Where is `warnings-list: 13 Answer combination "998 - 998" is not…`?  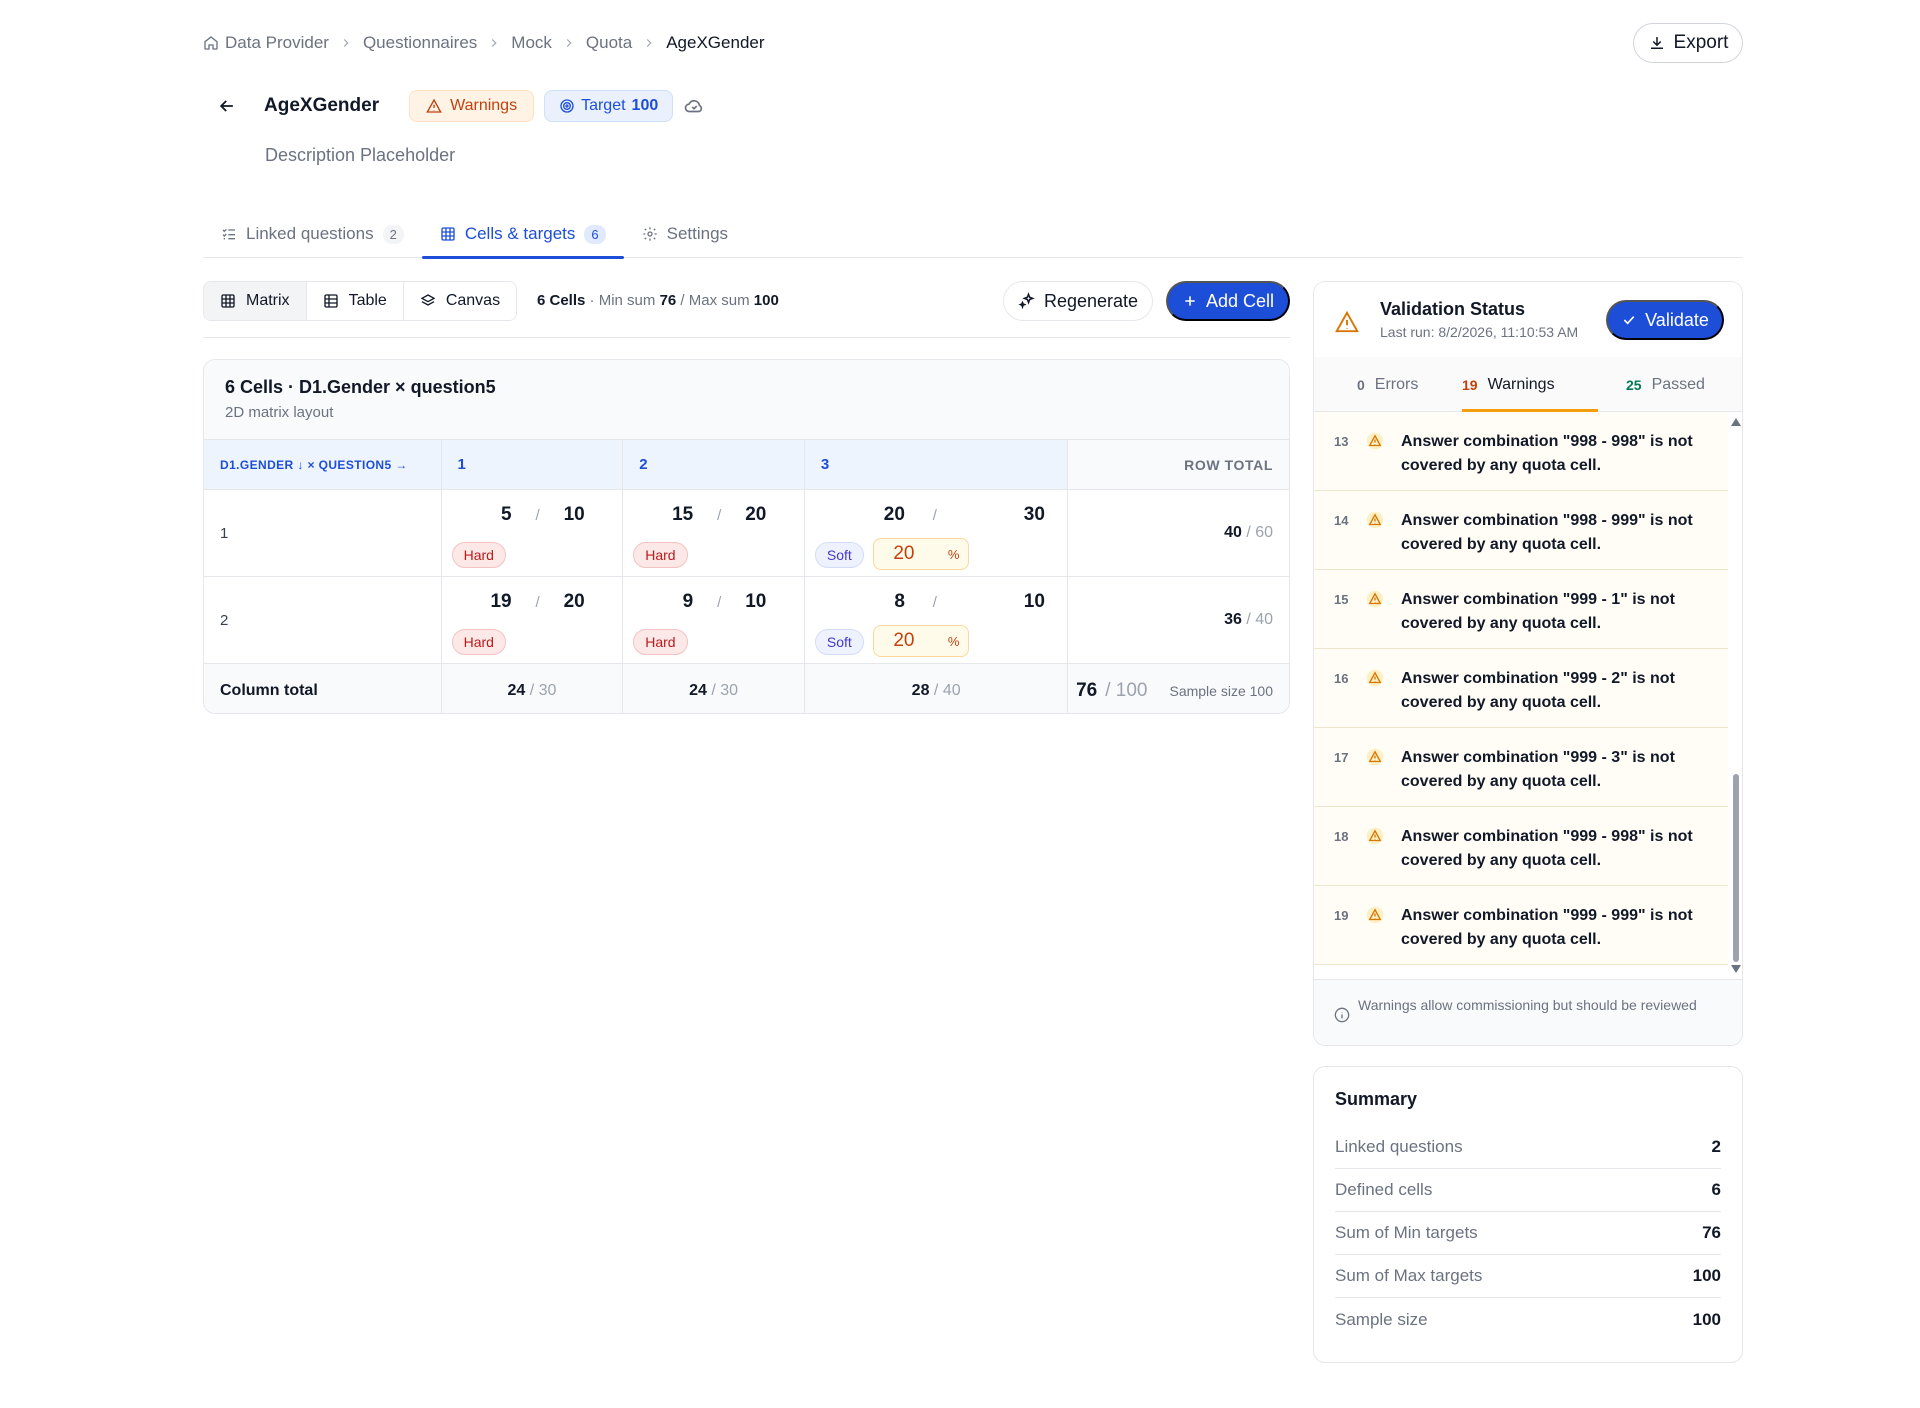
warnings-list: 13 Answer combination "998 - 998" is not… is located at coordinates (1521, 695).